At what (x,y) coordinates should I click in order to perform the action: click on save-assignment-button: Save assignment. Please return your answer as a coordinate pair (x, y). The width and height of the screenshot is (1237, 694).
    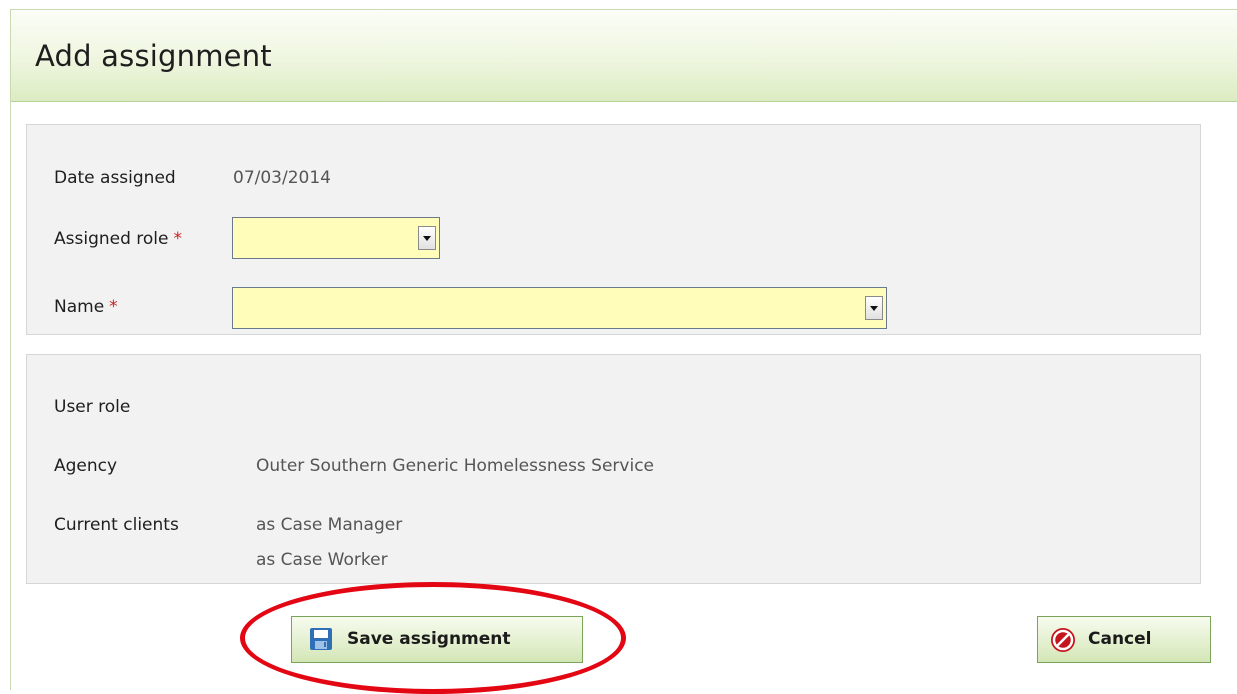
    Looking at the image, I should click on (437, 639).